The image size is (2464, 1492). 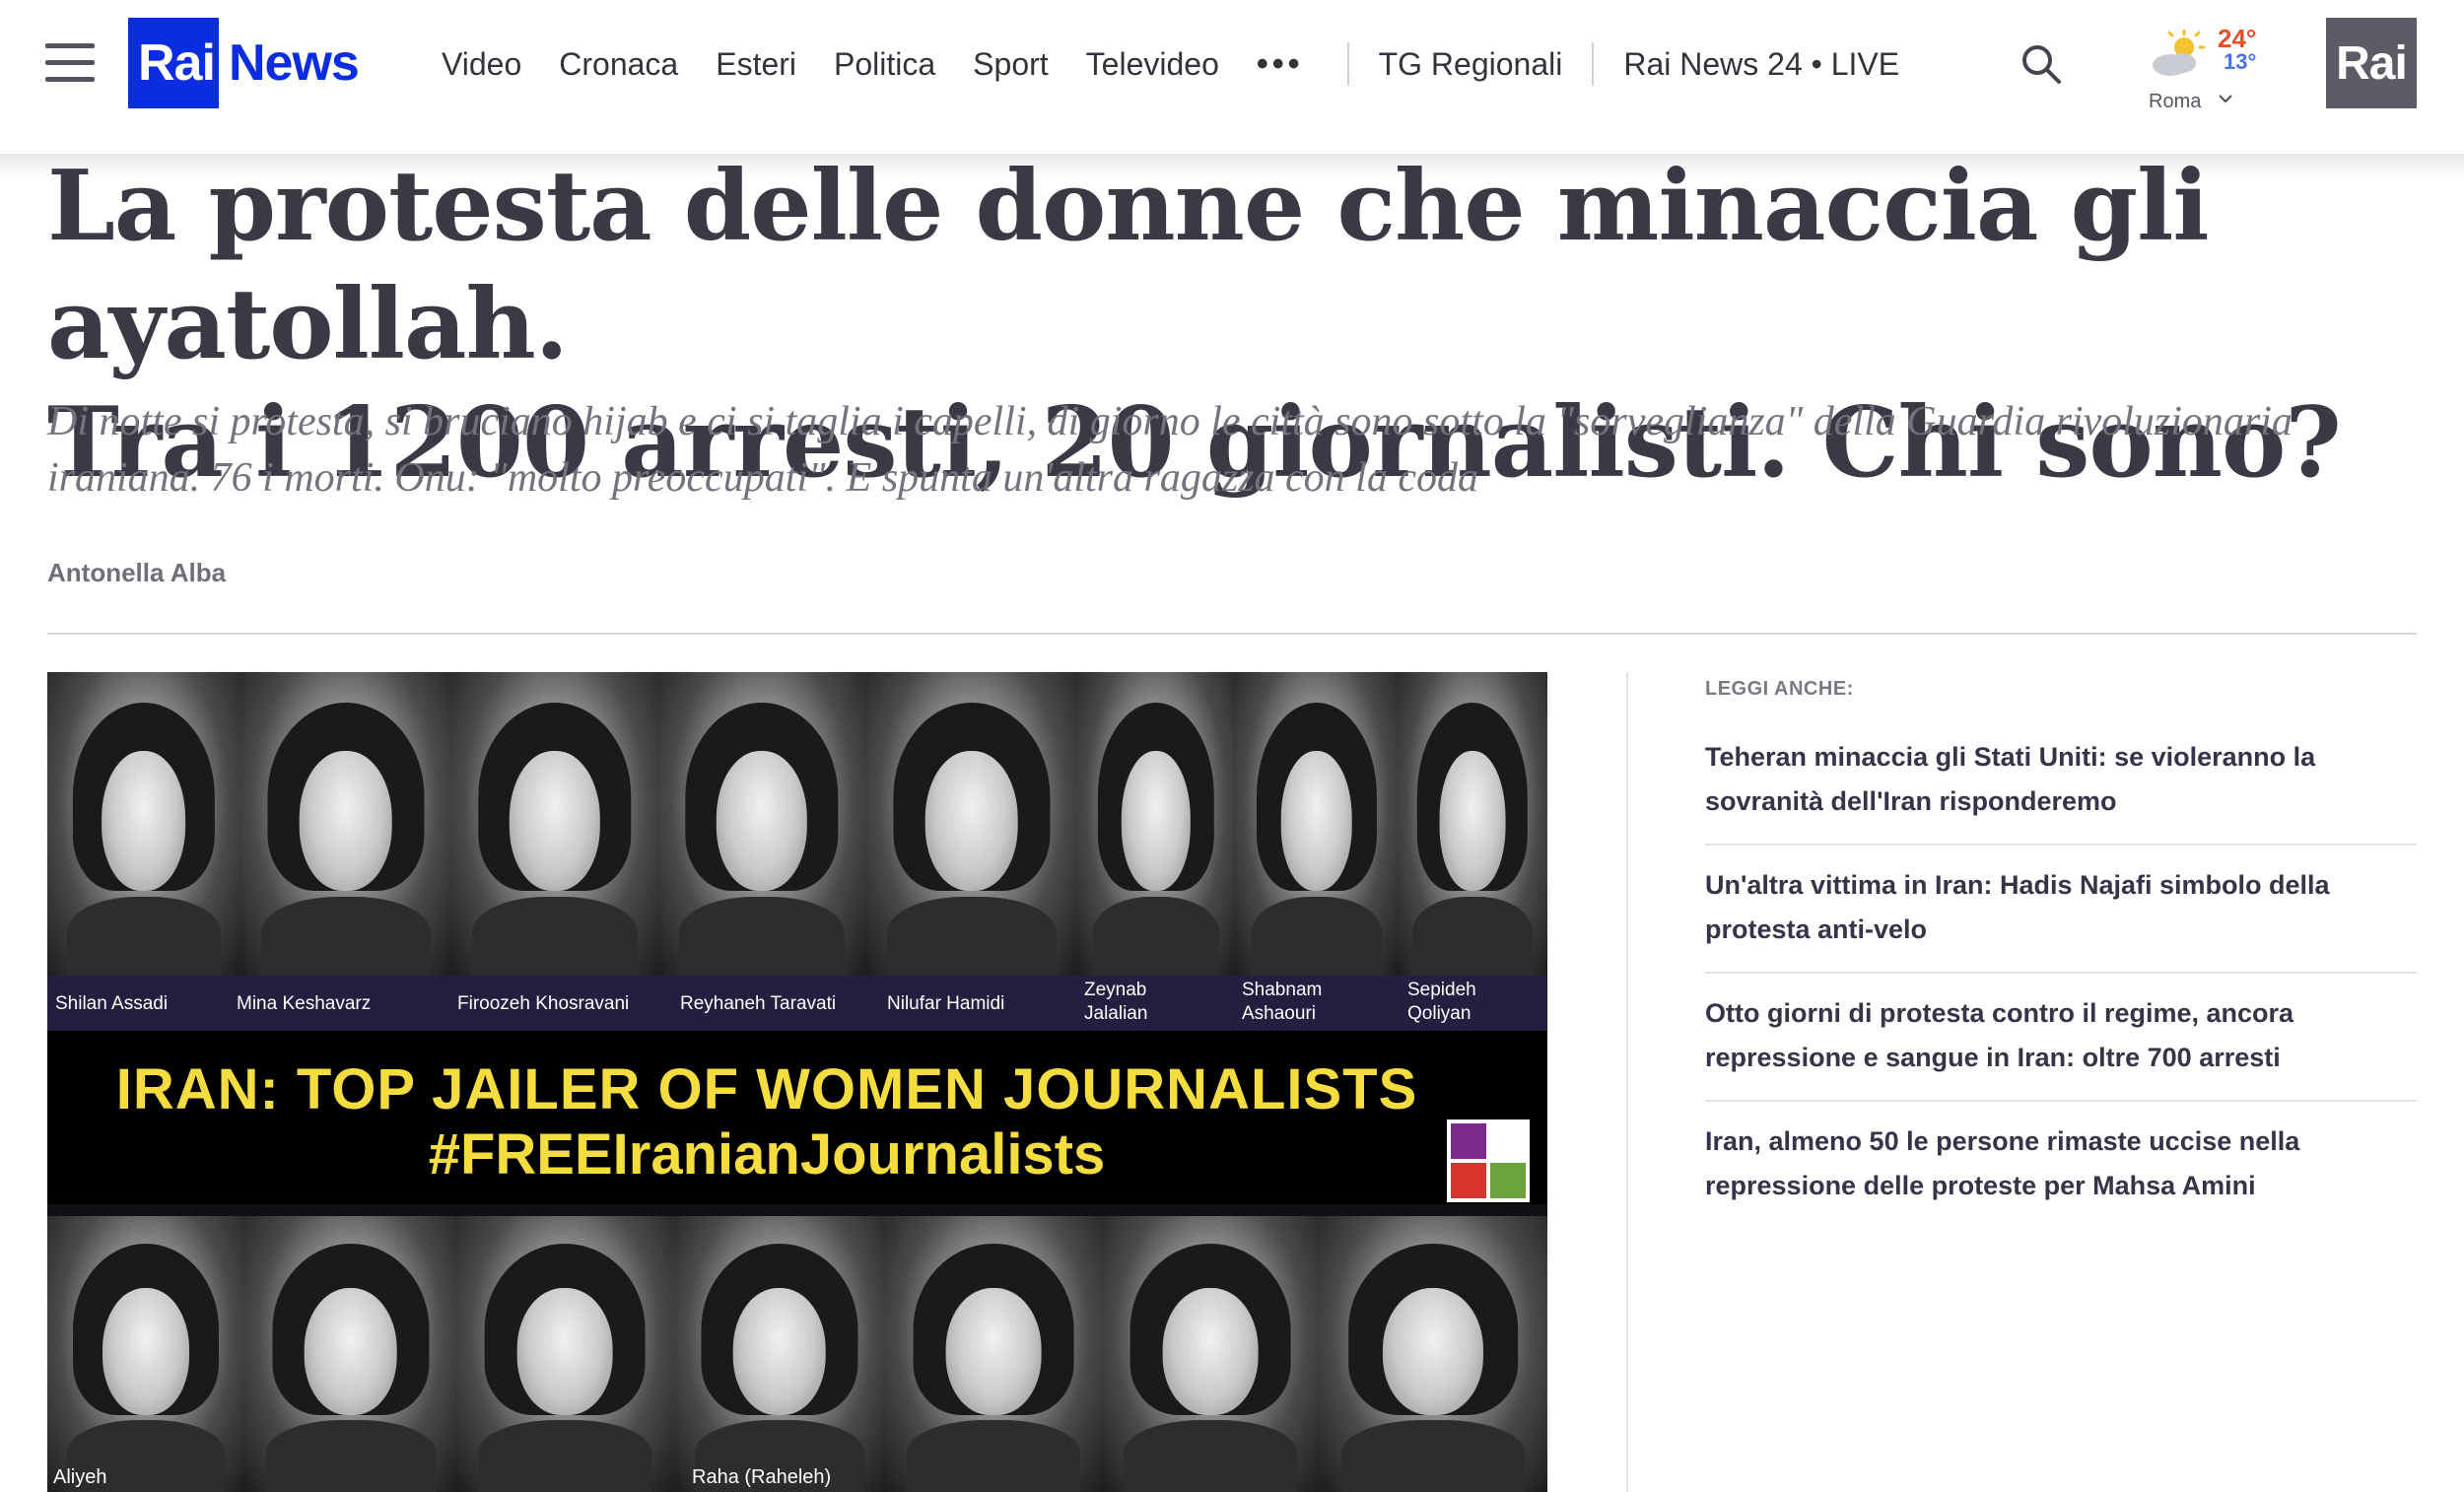 I want to click on nav-item-video: Video, so click(x=481, y=64).